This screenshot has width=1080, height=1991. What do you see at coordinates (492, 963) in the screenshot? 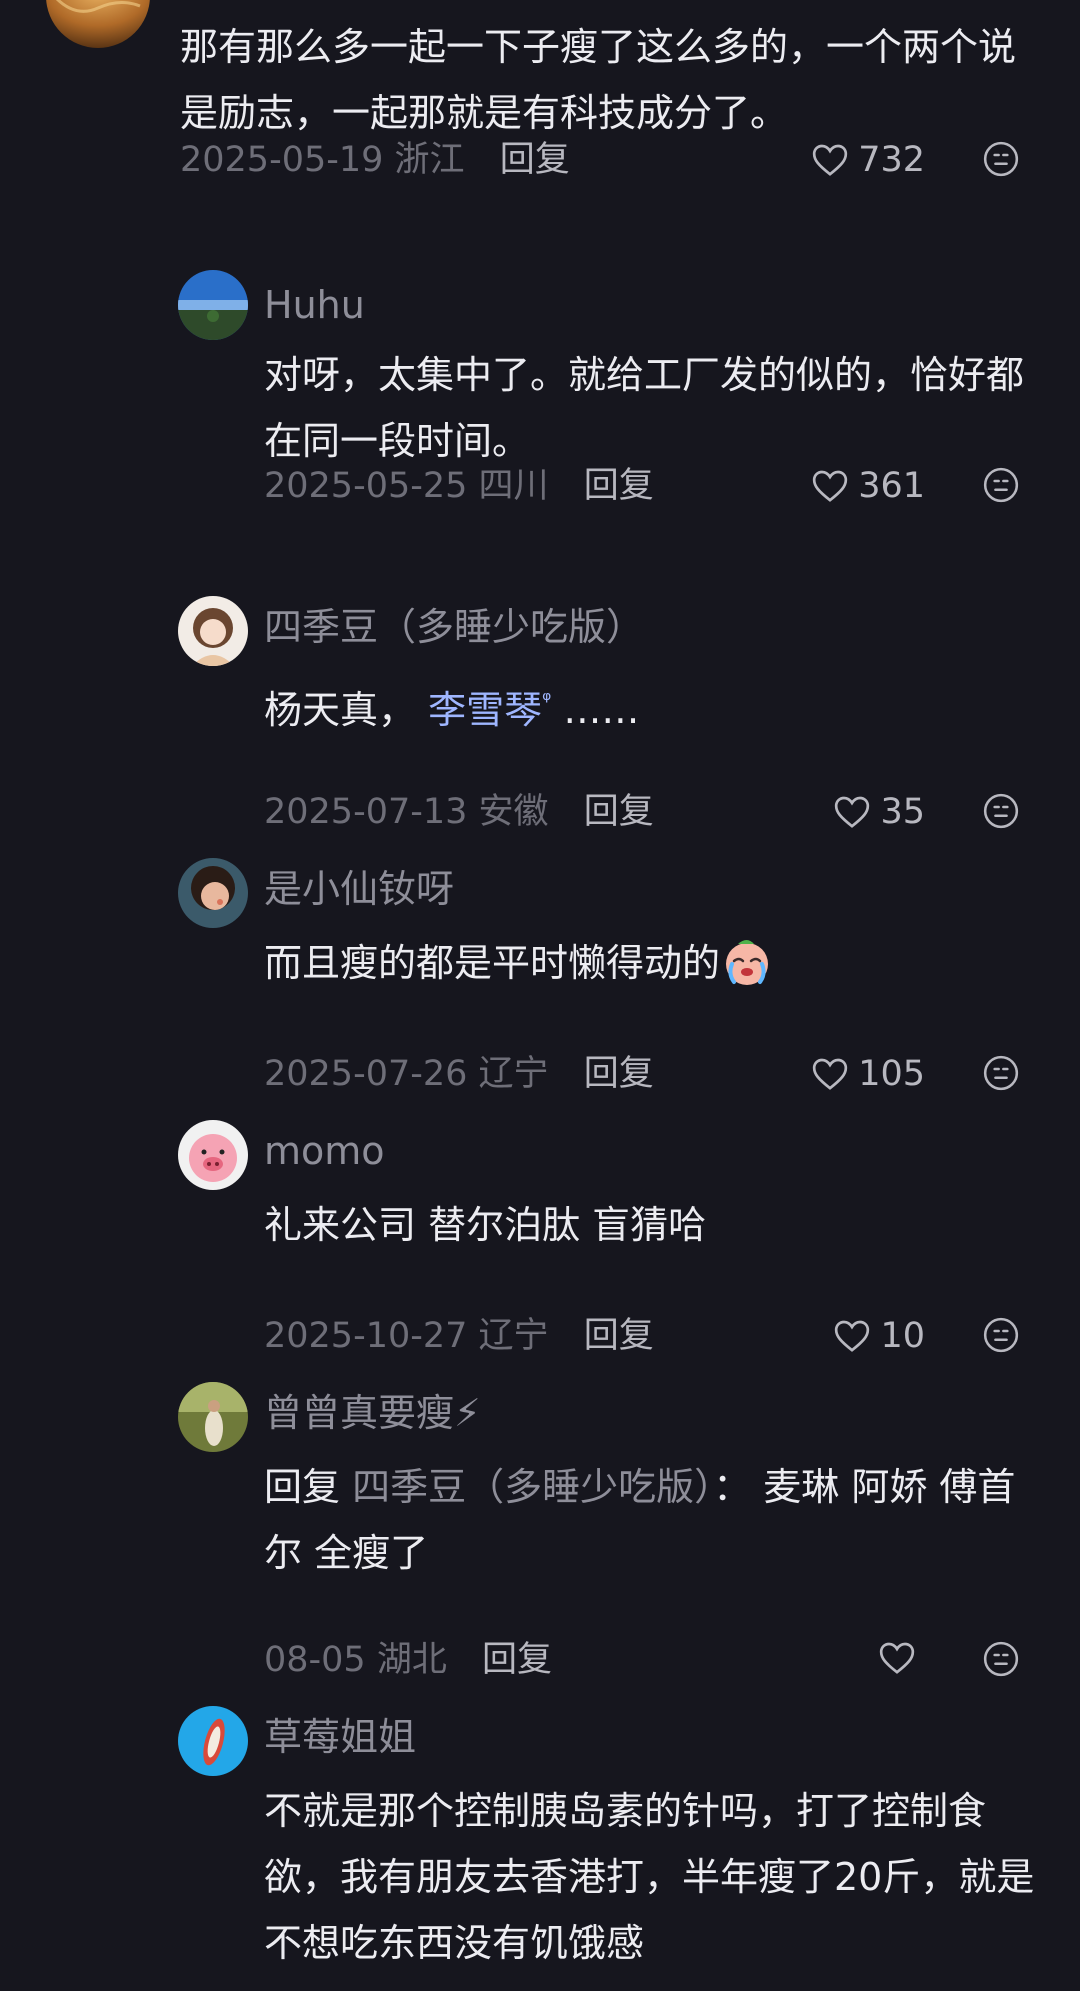
I see `comment-text-part: 而且瘦的都是平时懒得动的` at bounding box center [492, 963].